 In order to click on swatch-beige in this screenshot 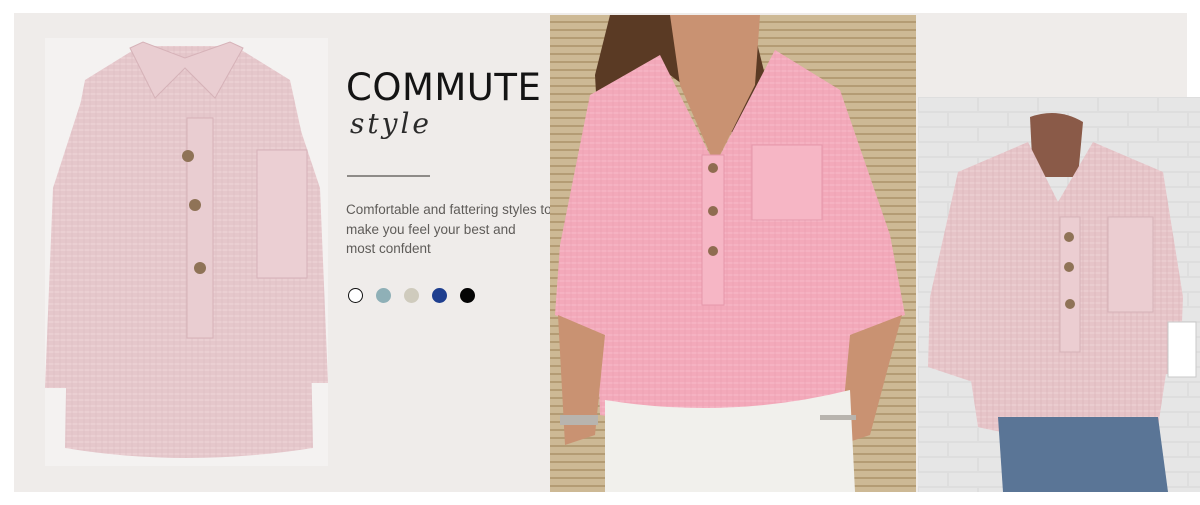, I will do `click(411, 295)`.